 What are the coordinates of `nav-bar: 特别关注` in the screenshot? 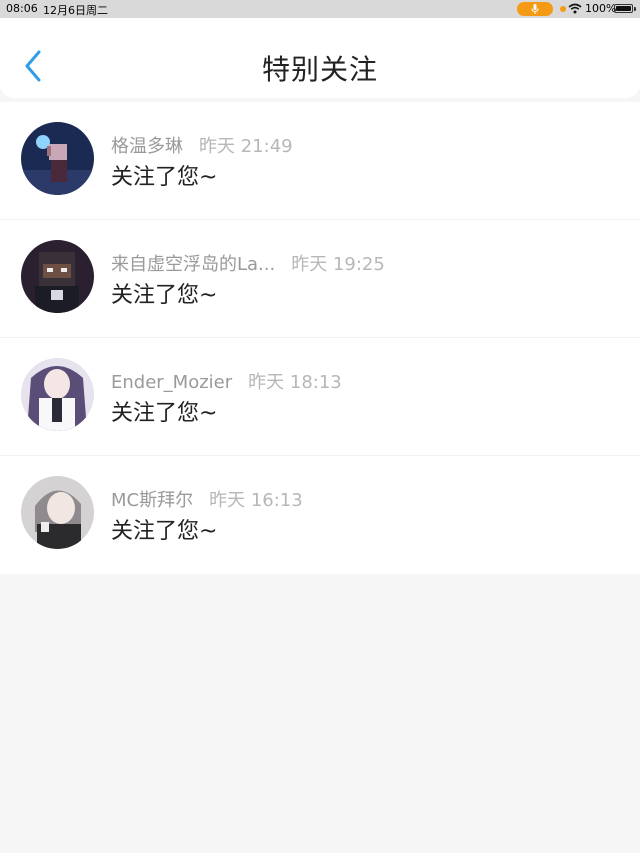 It's located at (320, 58).